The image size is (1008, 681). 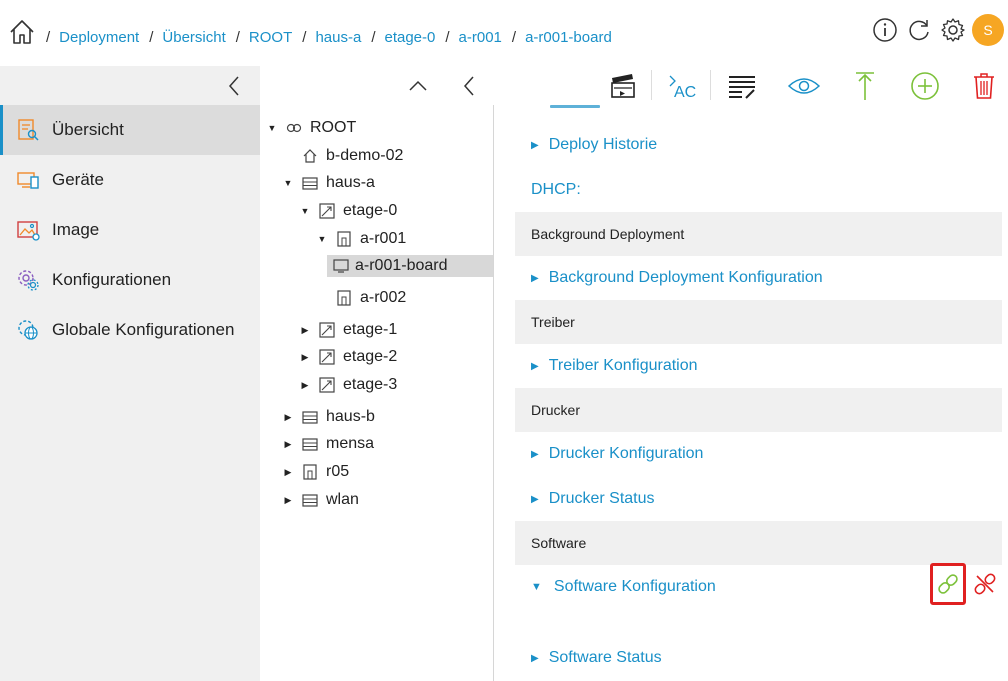 I want to click on section-header-background-deployment: Background Deployment, so click(x=758, y=234).